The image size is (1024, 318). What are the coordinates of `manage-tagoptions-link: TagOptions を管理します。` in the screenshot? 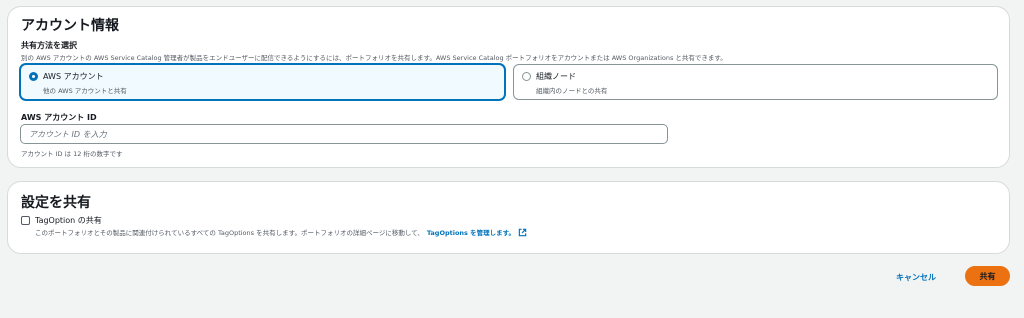 It's located at (477, 232).